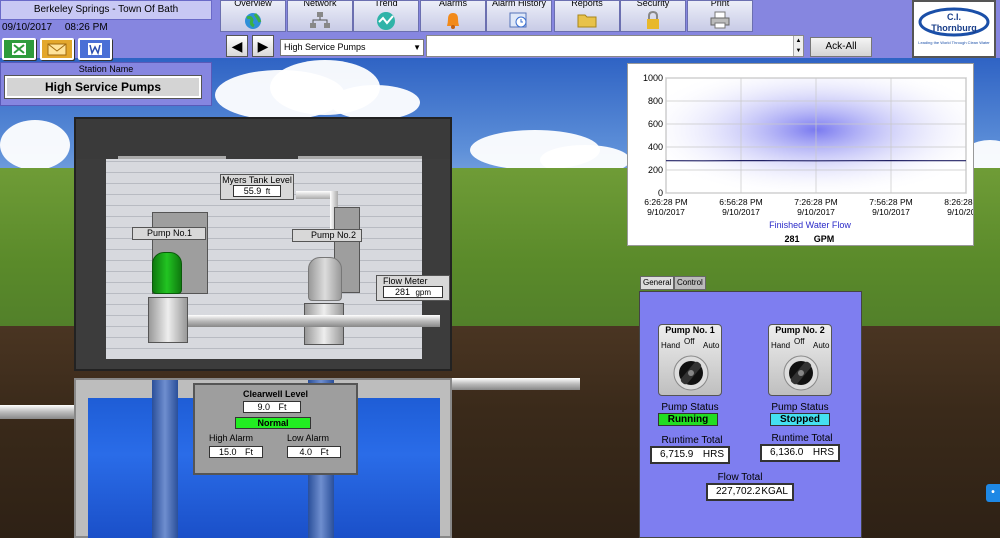  I want to click on tab-control: Control, so click(690, 283).